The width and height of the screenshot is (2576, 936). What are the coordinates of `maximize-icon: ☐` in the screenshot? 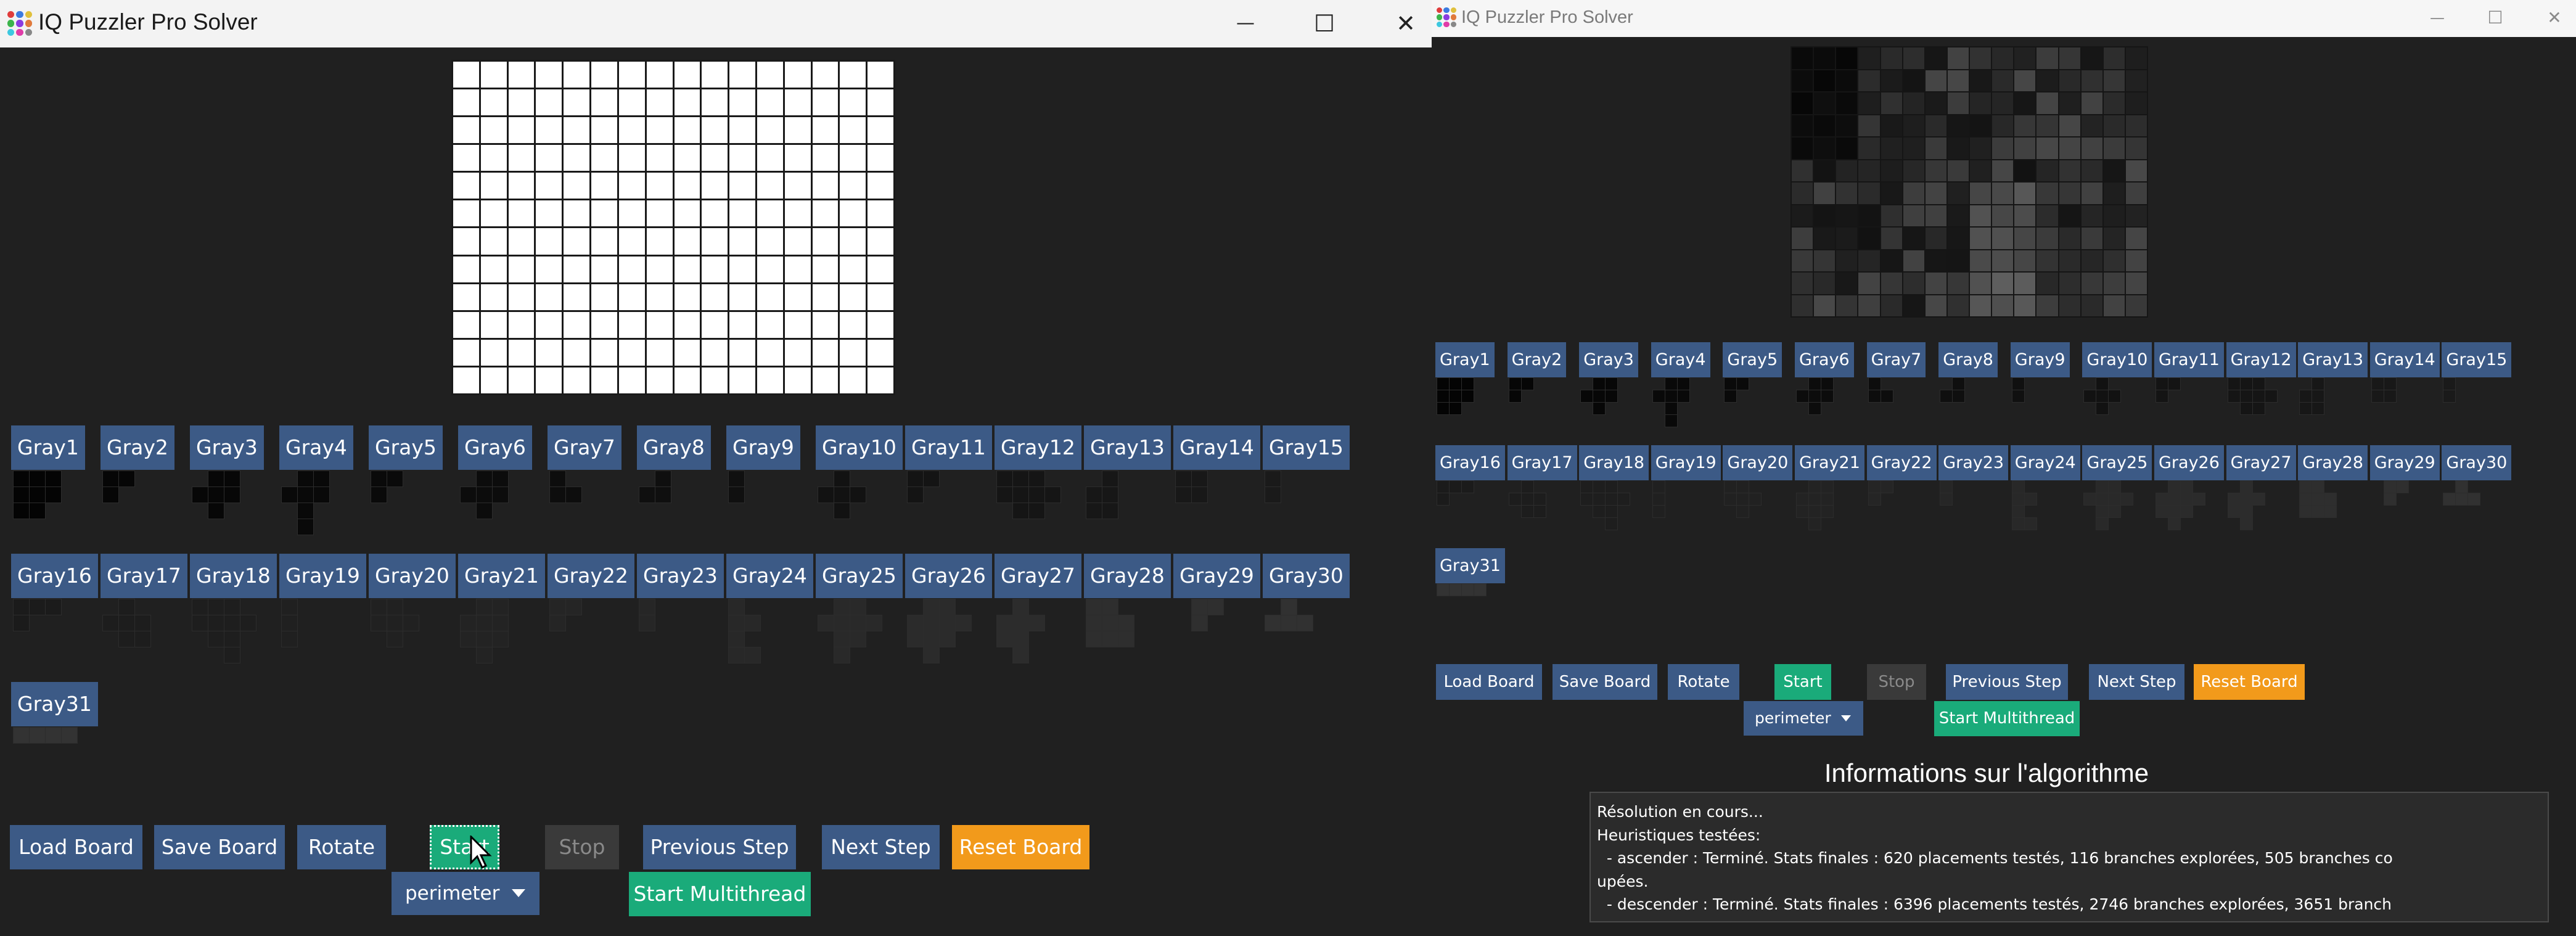 It's located at (1324, 23).